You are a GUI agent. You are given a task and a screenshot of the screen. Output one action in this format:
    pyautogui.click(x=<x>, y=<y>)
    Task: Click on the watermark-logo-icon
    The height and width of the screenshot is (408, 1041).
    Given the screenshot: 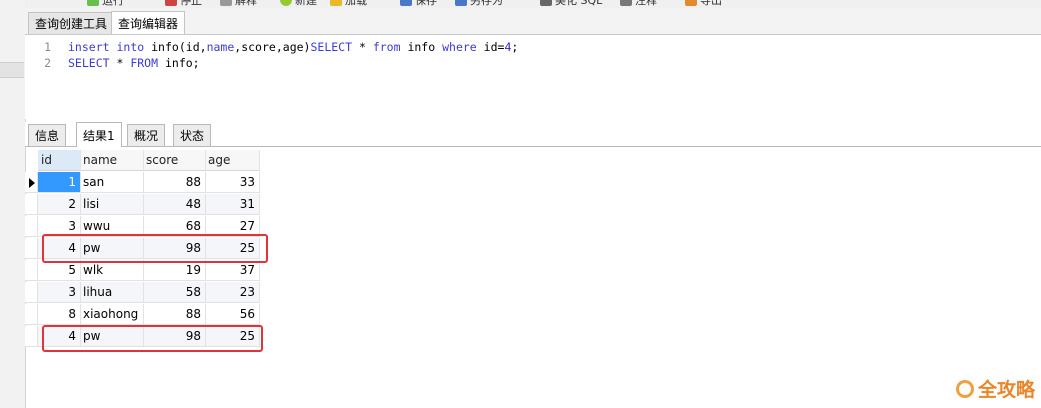 What is the action you would take?
    pyautogui.click(x=964, y=388)
    